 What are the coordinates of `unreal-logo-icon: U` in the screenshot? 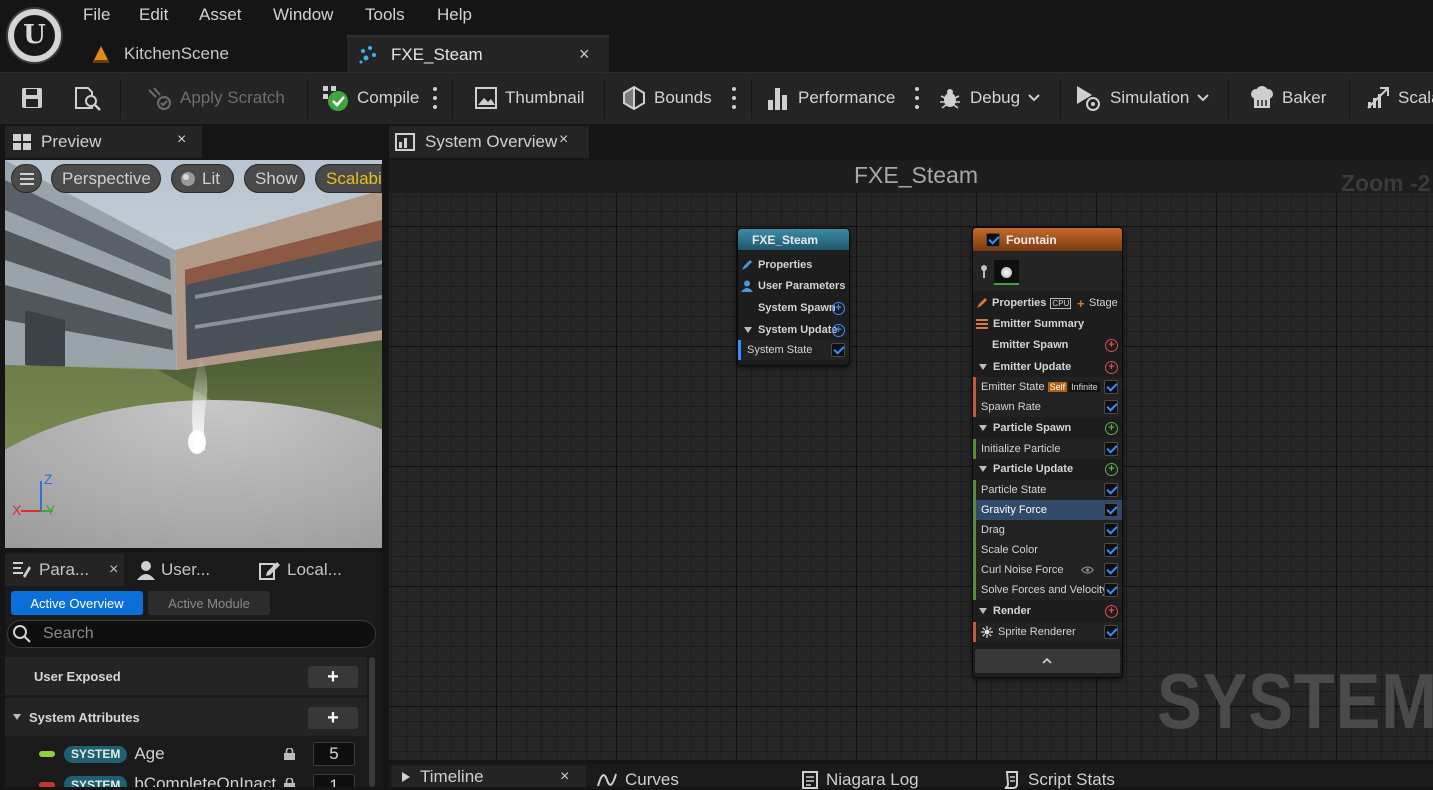 It's located at (34, 35).